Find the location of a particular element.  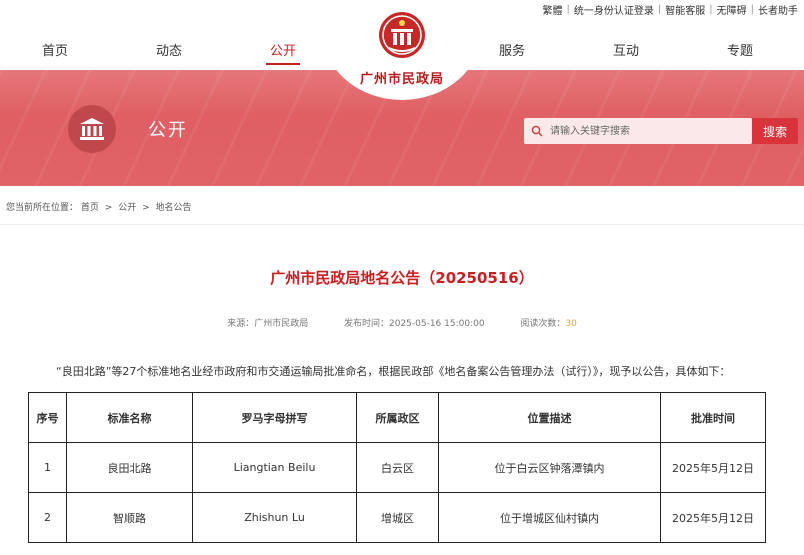

source-label: 来源： is located at coordinates (241, 324).